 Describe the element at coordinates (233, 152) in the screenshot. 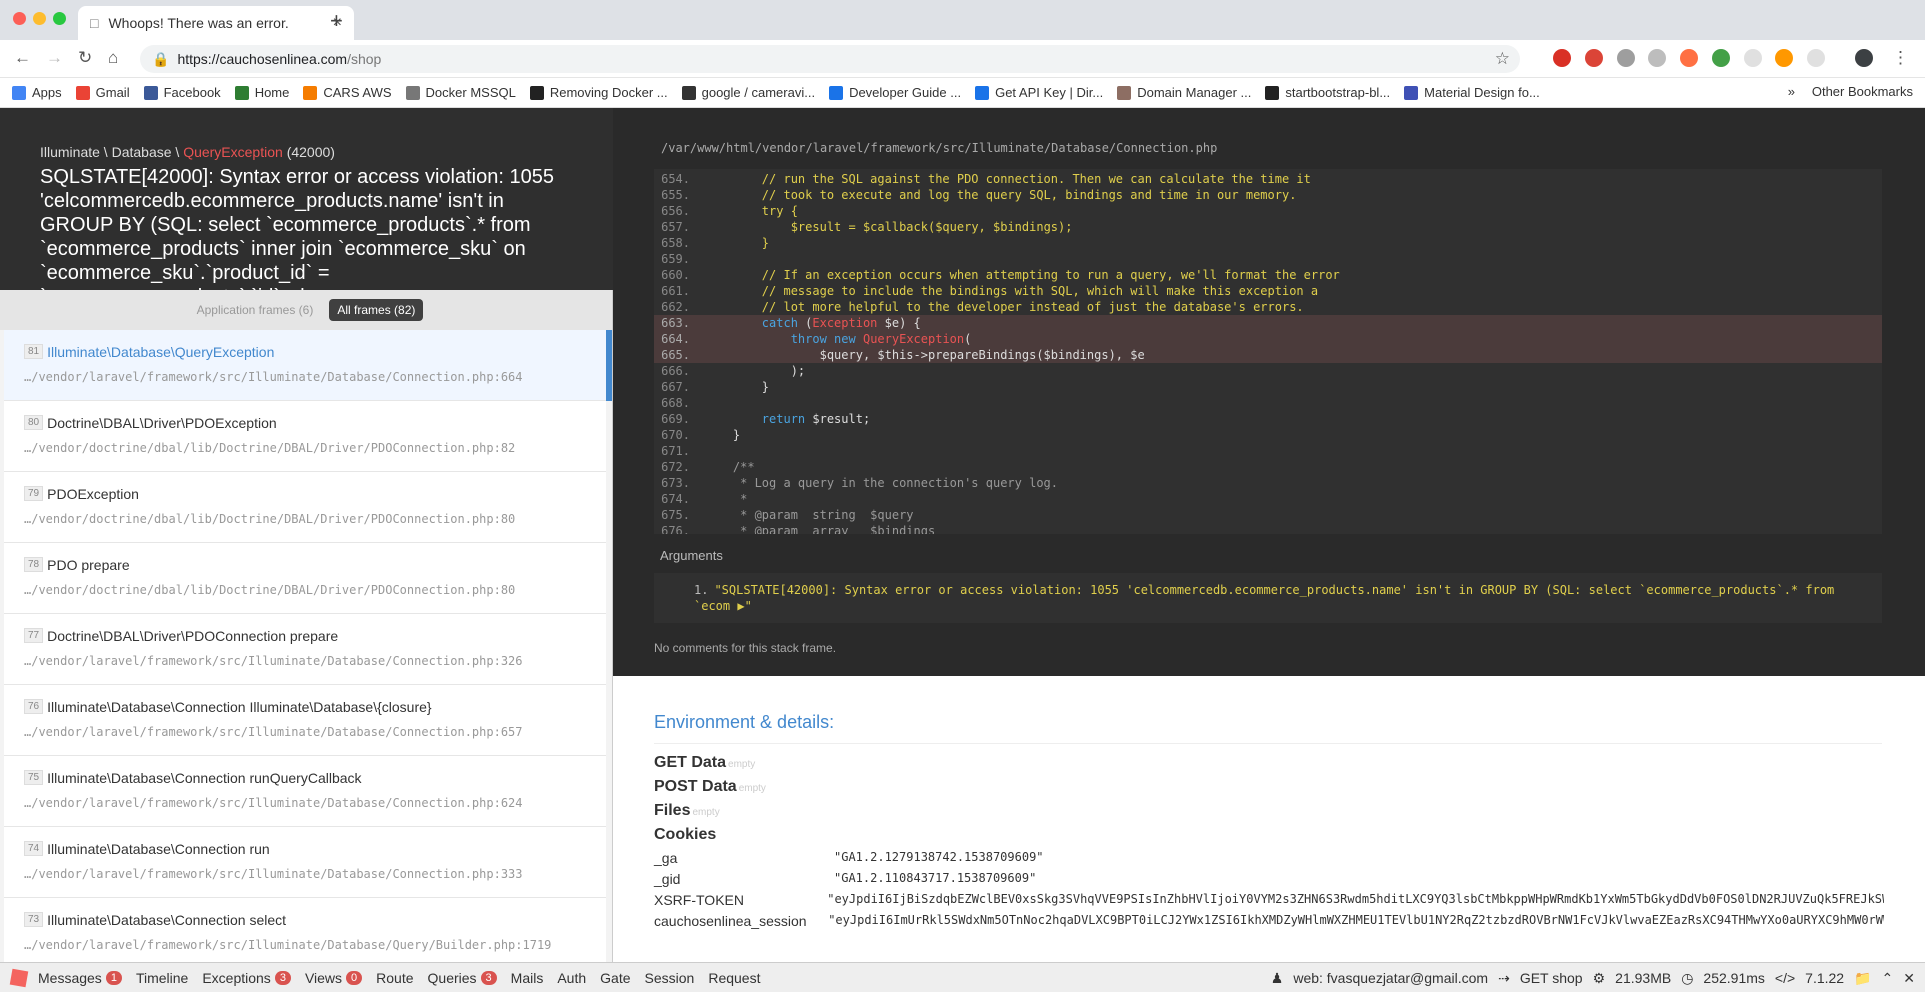

I see `exception-name: QueryException` at that location.